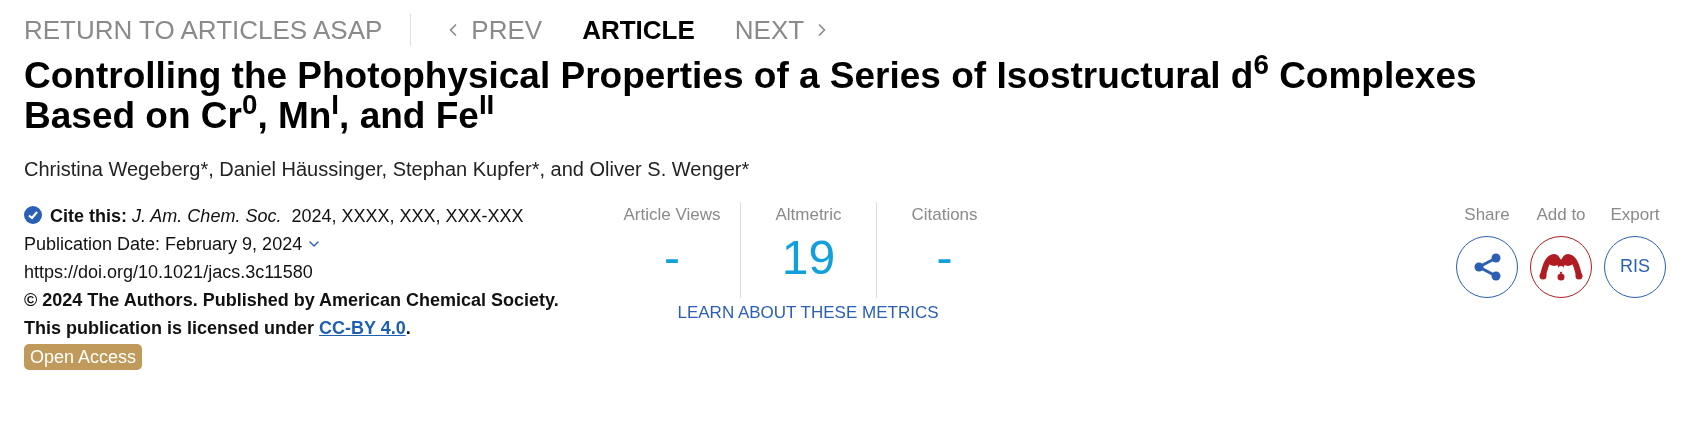  What do you see at coordinates (83, 357) in the screenshot?
I see `open-access-badge: Open Access` at bounding box center [83, 357].